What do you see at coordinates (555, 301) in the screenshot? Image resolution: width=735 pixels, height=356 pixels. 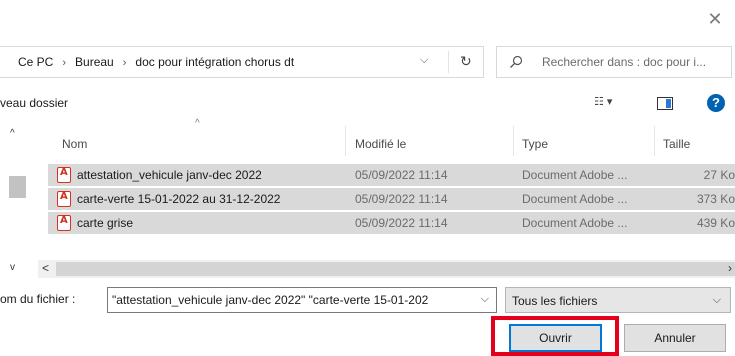 I see `file-type-value: Tous les fichiers` at bounding box center [555, 301].